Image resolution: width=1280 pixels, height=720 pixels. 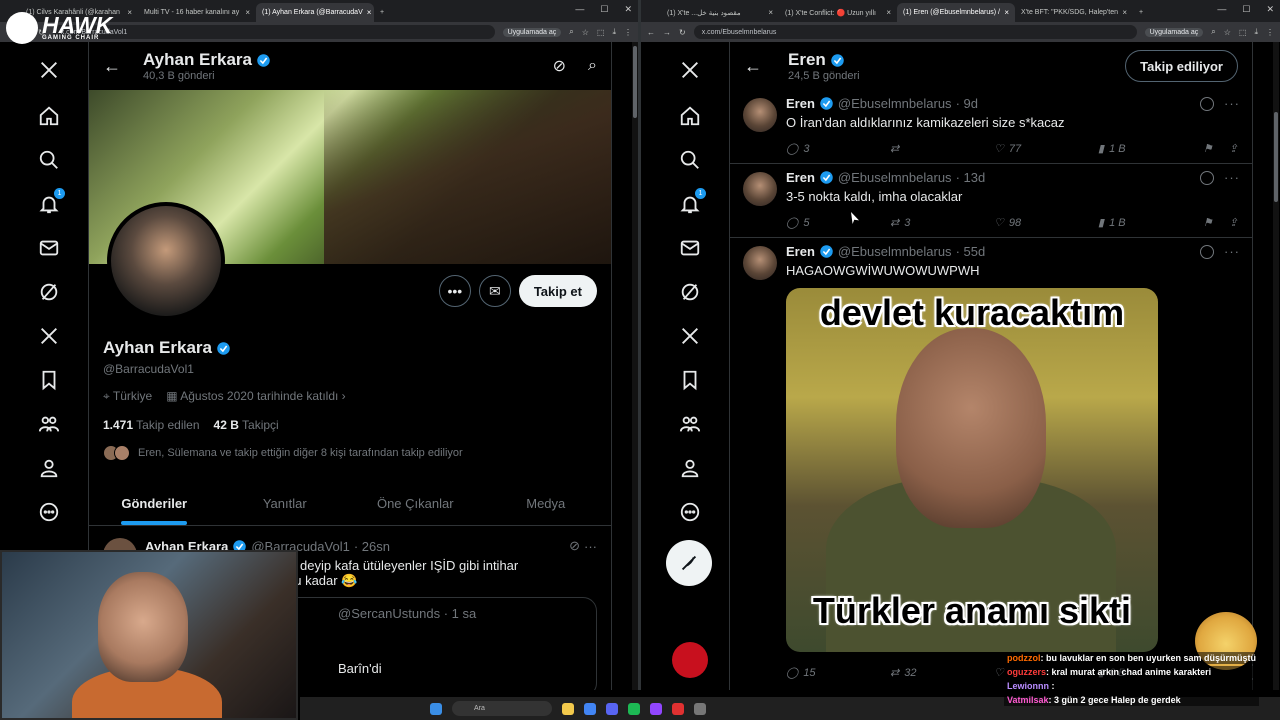 I want to click on account-avatar, so click(x=690, y=660).